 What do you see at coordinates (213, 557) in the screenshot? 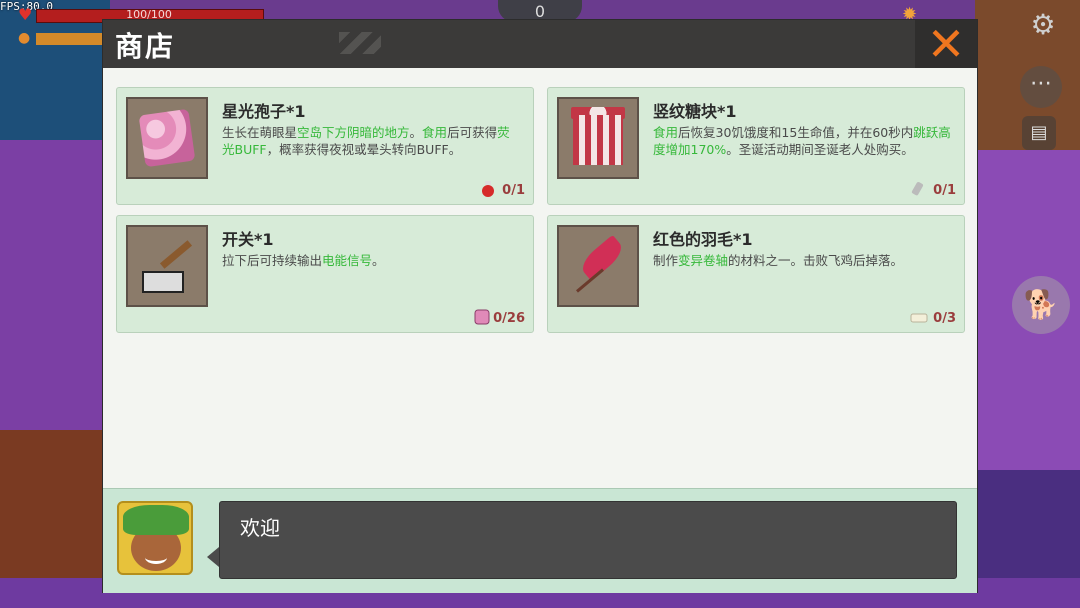
I see `speech-tail` at bounding box center [213, 557].